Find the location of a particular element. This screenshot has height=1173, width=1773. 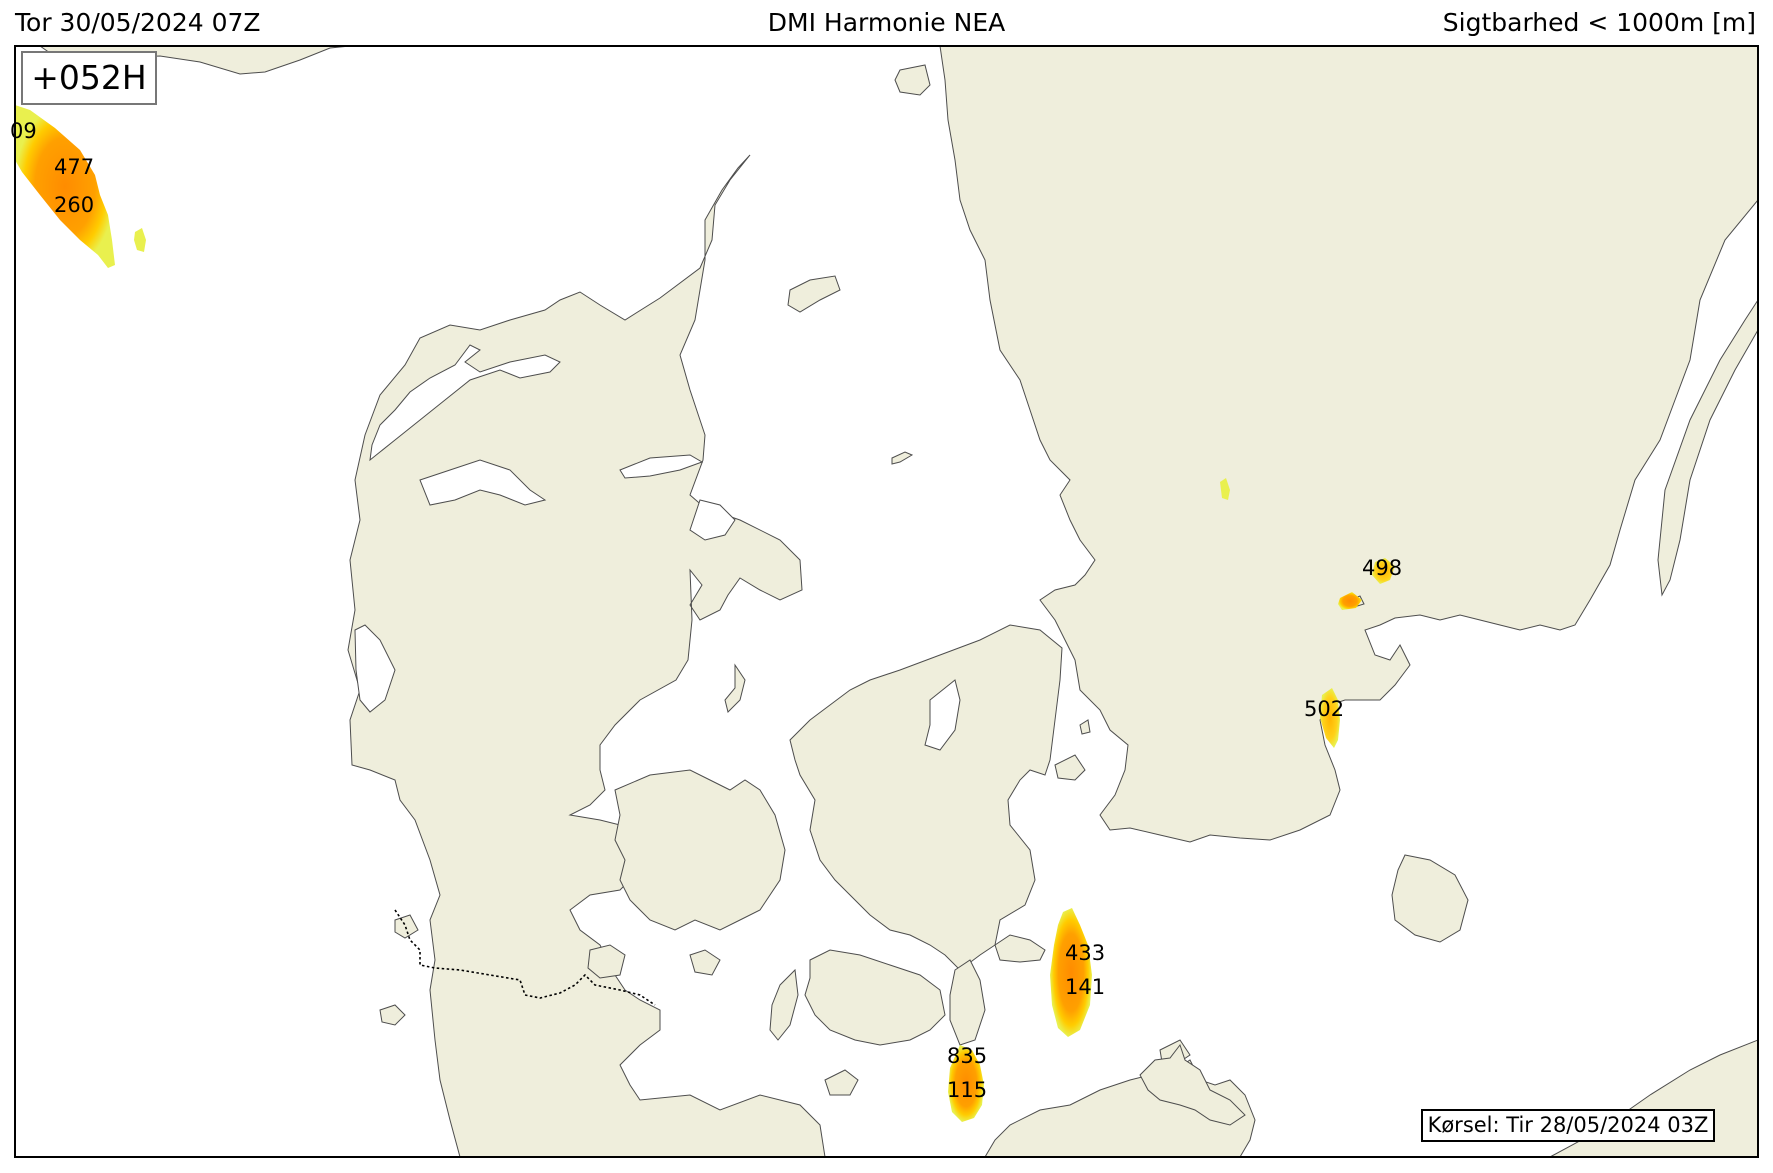

run-time-box: Kørsel: Tir 28/05/2024 03Z is located at coordinates (1568, 1125).